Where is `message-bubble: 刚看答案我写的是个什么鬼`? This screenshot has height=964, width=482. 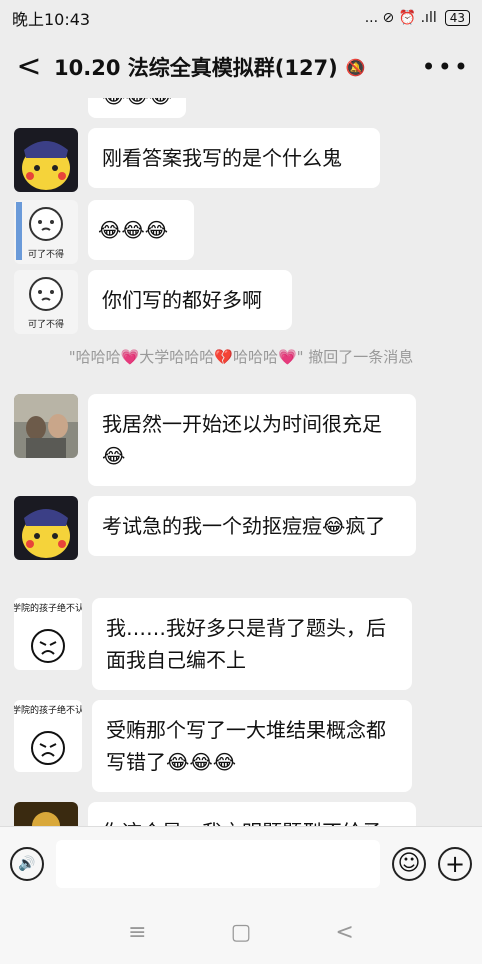
message-bubble: 刚看答案我写的是个什么鬼 is located at coordinates (234, 158).